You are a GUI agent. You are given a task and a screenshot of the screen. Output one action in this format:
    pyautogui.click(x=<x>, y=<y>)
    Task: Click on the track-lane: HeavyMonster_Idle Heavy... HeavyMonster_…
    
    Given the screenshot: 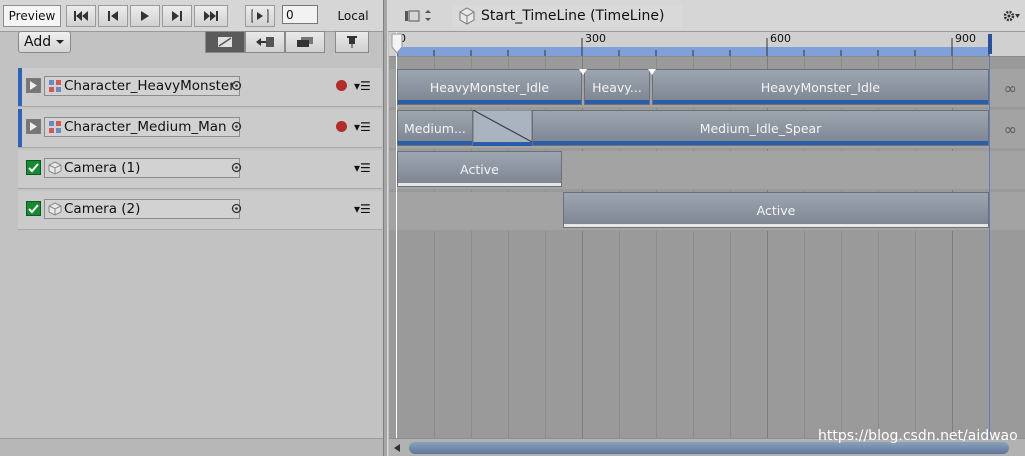 What is the action you would take?
    pyautogui.click(x=707, y=88)
    